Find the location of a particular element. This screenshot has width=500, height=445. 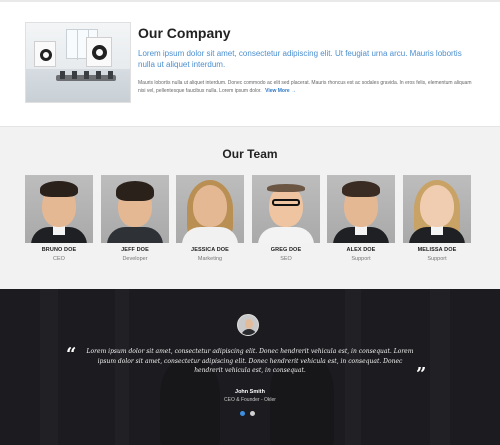

team-member-greg: GREG DOE SEO is located at coordinates (286, 218).